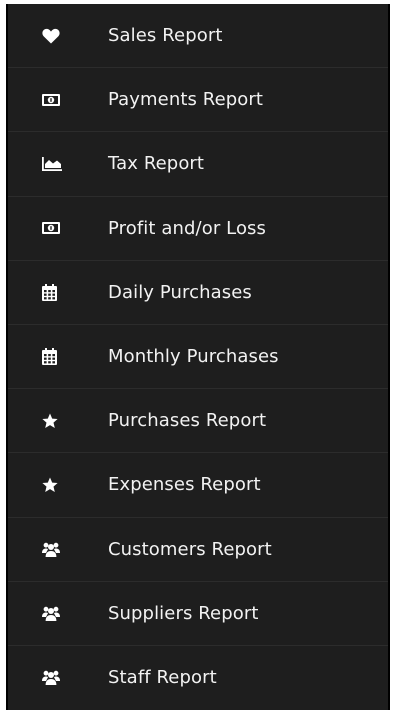 The height and width of the screenshot is (713, 400). What do you see at coordinates (58, 36) in the screenshot?
I see `heart-icon` at bounding box center [58, 36].